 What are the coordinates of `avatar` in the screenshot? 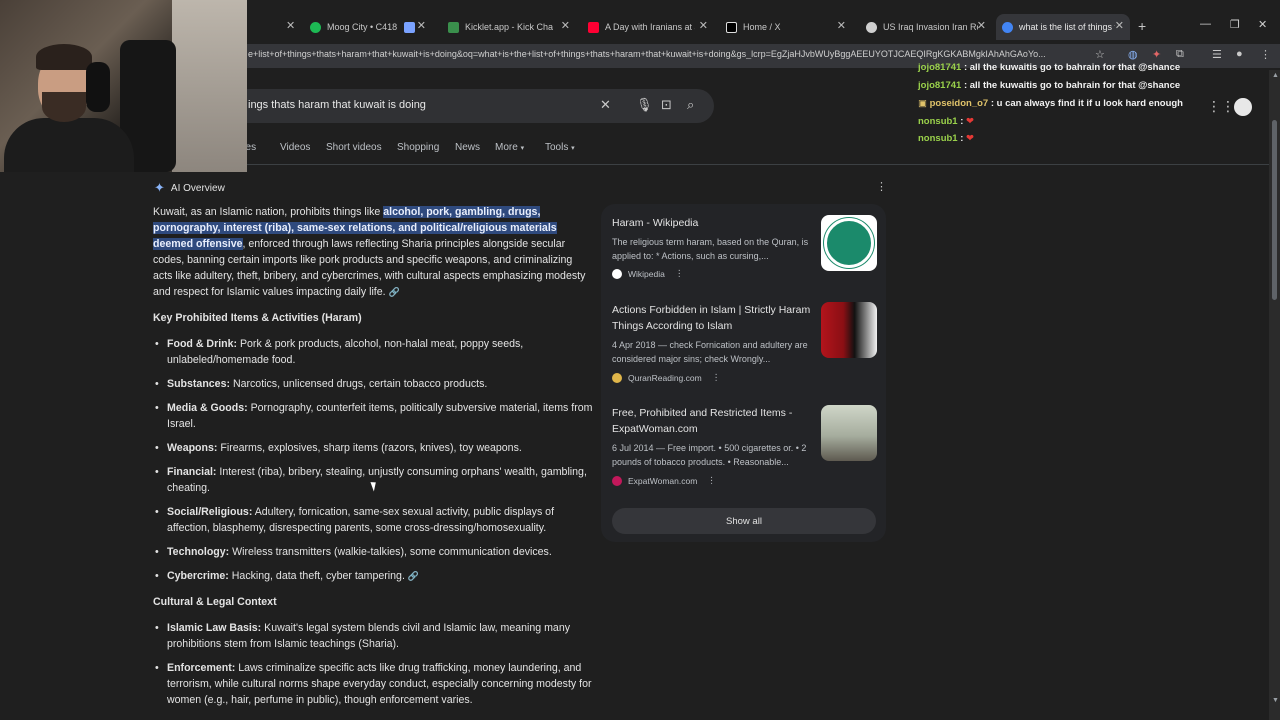 It's located at (1243, 107).